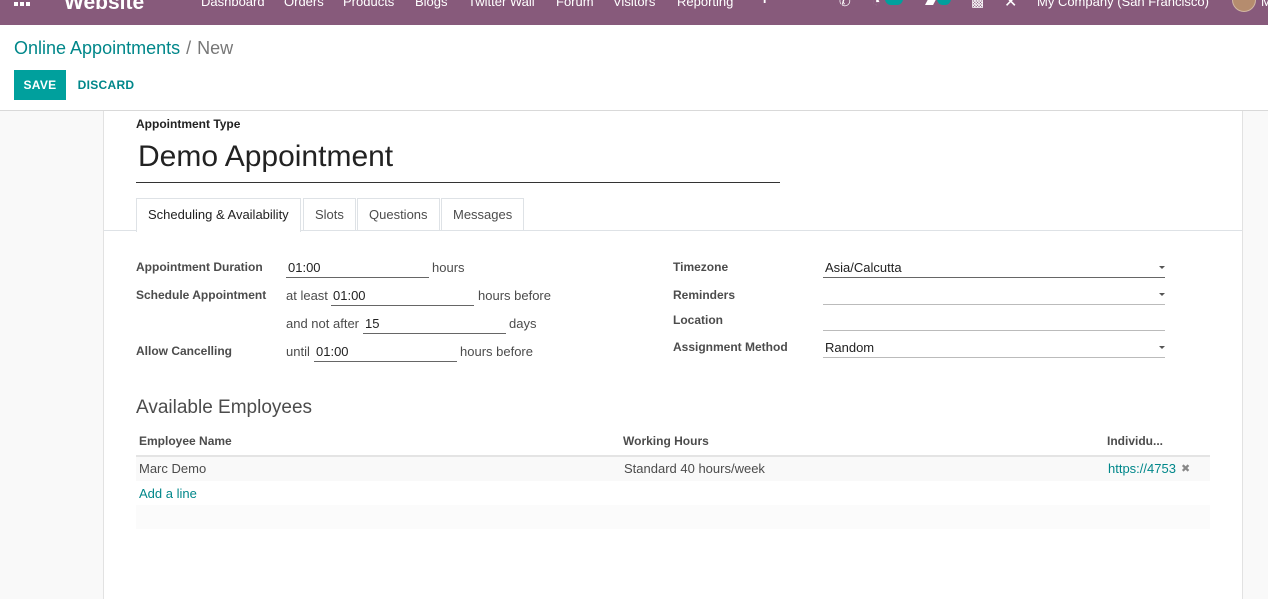  I want to click on min-schedule-unit: hours before, so click(514, 295).